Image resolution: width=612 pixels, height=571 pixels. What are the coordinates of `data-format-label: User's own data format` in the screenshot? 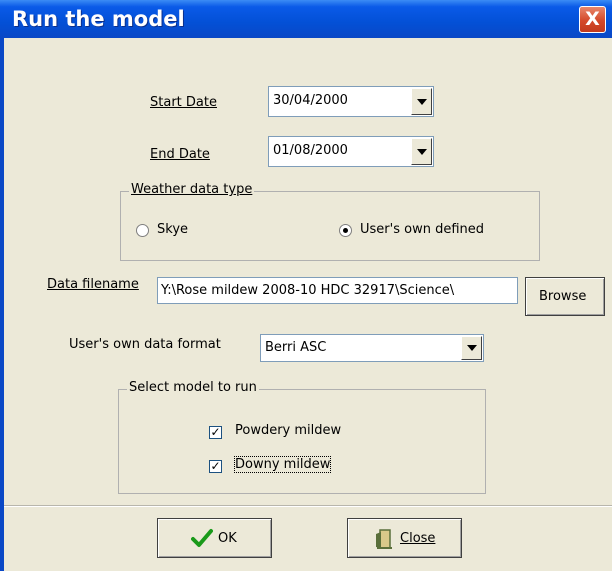 It's located at (145, 344).